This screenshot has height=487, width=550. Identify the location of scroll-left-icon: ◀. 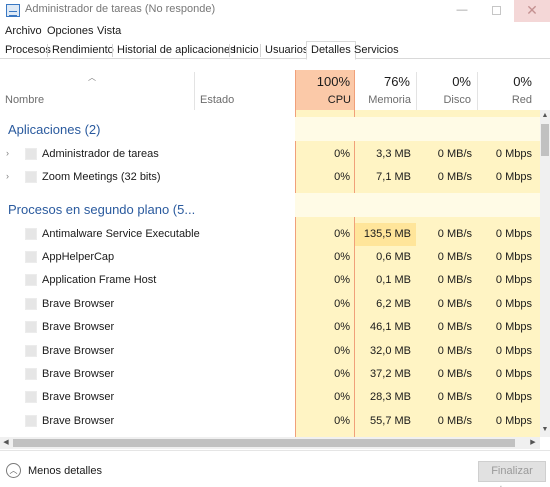
(6, 443).